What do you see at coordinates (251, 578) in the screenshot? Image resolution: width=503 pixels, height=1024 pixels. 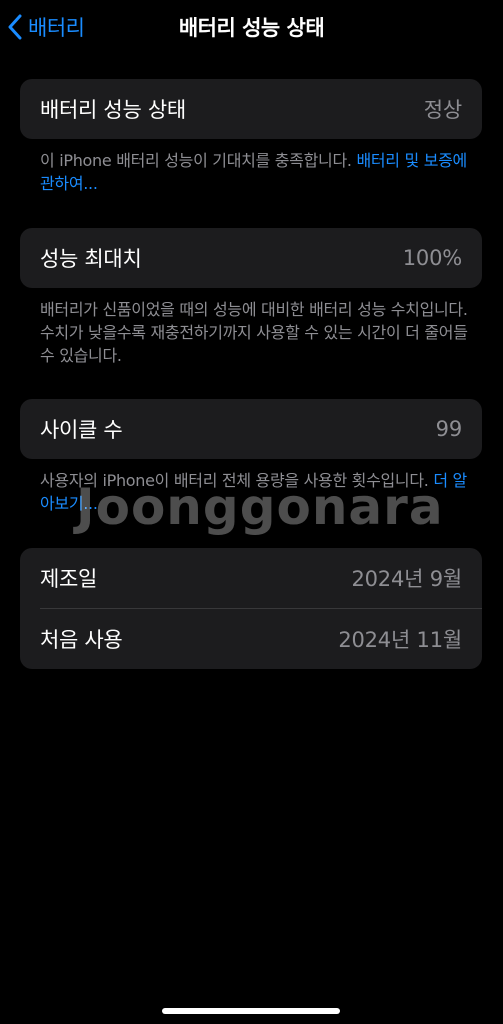 I see `manufacture-date-row: 제조일 2024년 9월` at bounding box center [251, 578].